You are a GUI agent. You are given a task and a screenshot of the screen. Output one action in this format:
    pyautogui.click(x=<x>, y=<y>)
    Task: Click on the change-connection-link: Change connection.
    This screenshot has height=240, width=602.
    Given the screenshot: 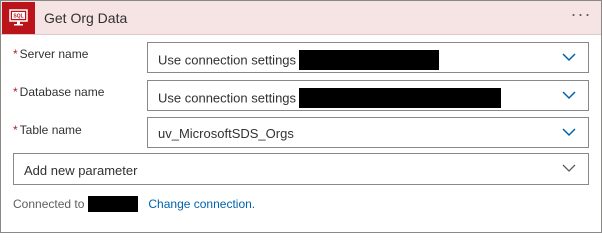 What is the action you would take?
    pyautogui.click(x=201, y=204)
    